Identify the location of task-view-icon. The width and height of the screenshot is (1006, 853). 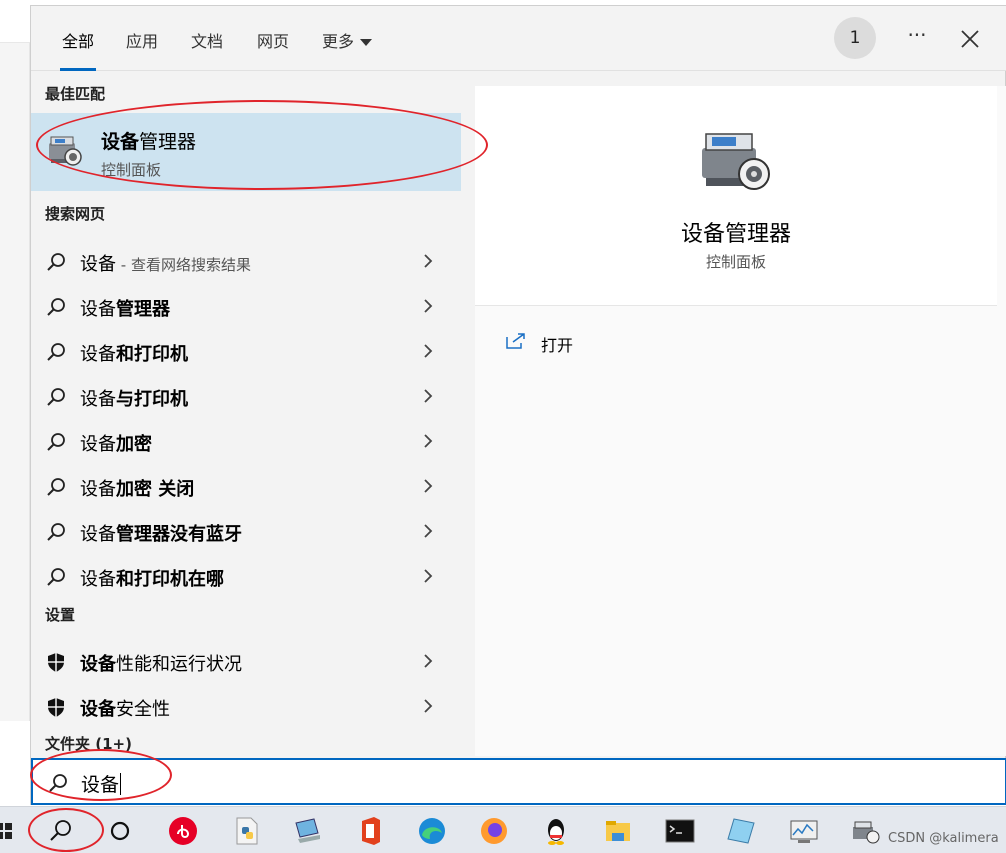
(120, 831).